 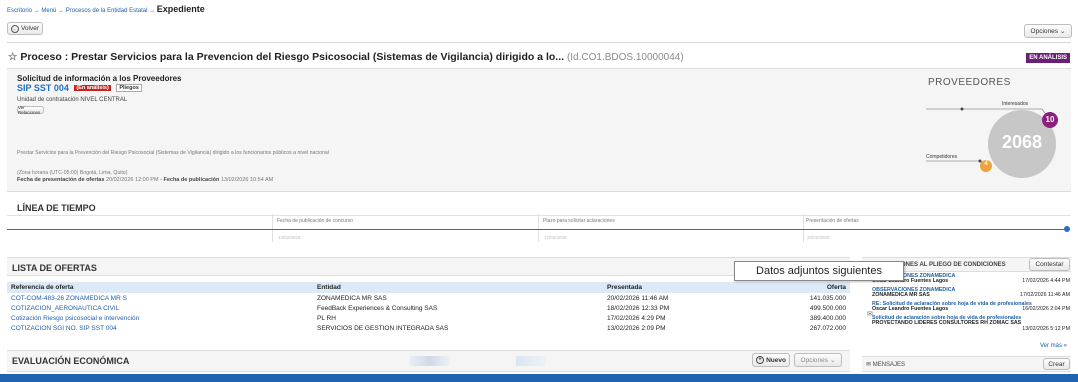 I want to click on evaluation-options-button: Opciones ⌄, so click(x=818, y=360).